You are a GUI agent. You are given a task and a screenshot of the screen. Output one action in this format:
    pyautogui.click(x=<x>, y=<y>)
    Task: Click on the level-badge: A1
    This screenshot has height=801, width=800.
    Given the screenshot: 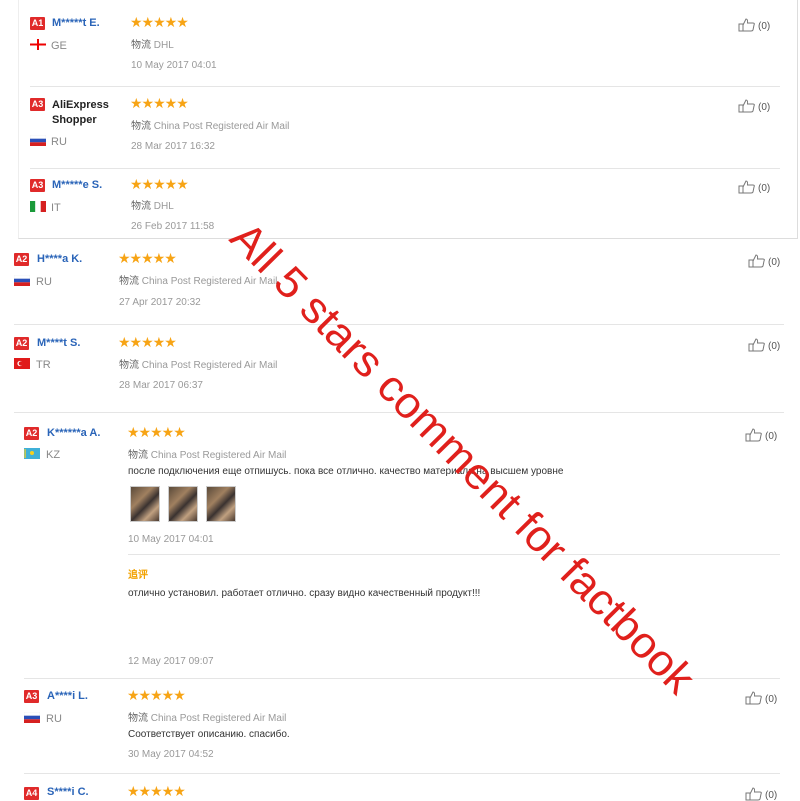 What is the action you would take?
    pyautogui.click(x=37, y=23)
    